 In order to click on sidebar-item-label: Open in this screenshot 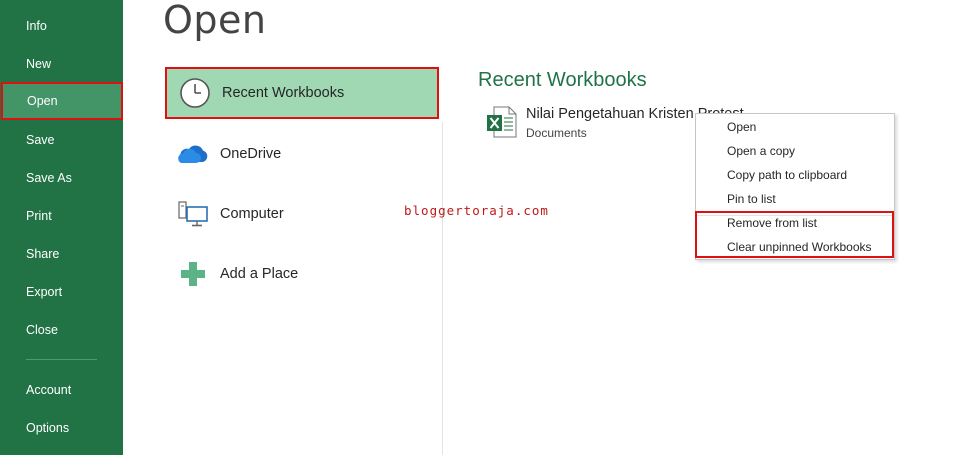, I will do `click(42, 101)`.